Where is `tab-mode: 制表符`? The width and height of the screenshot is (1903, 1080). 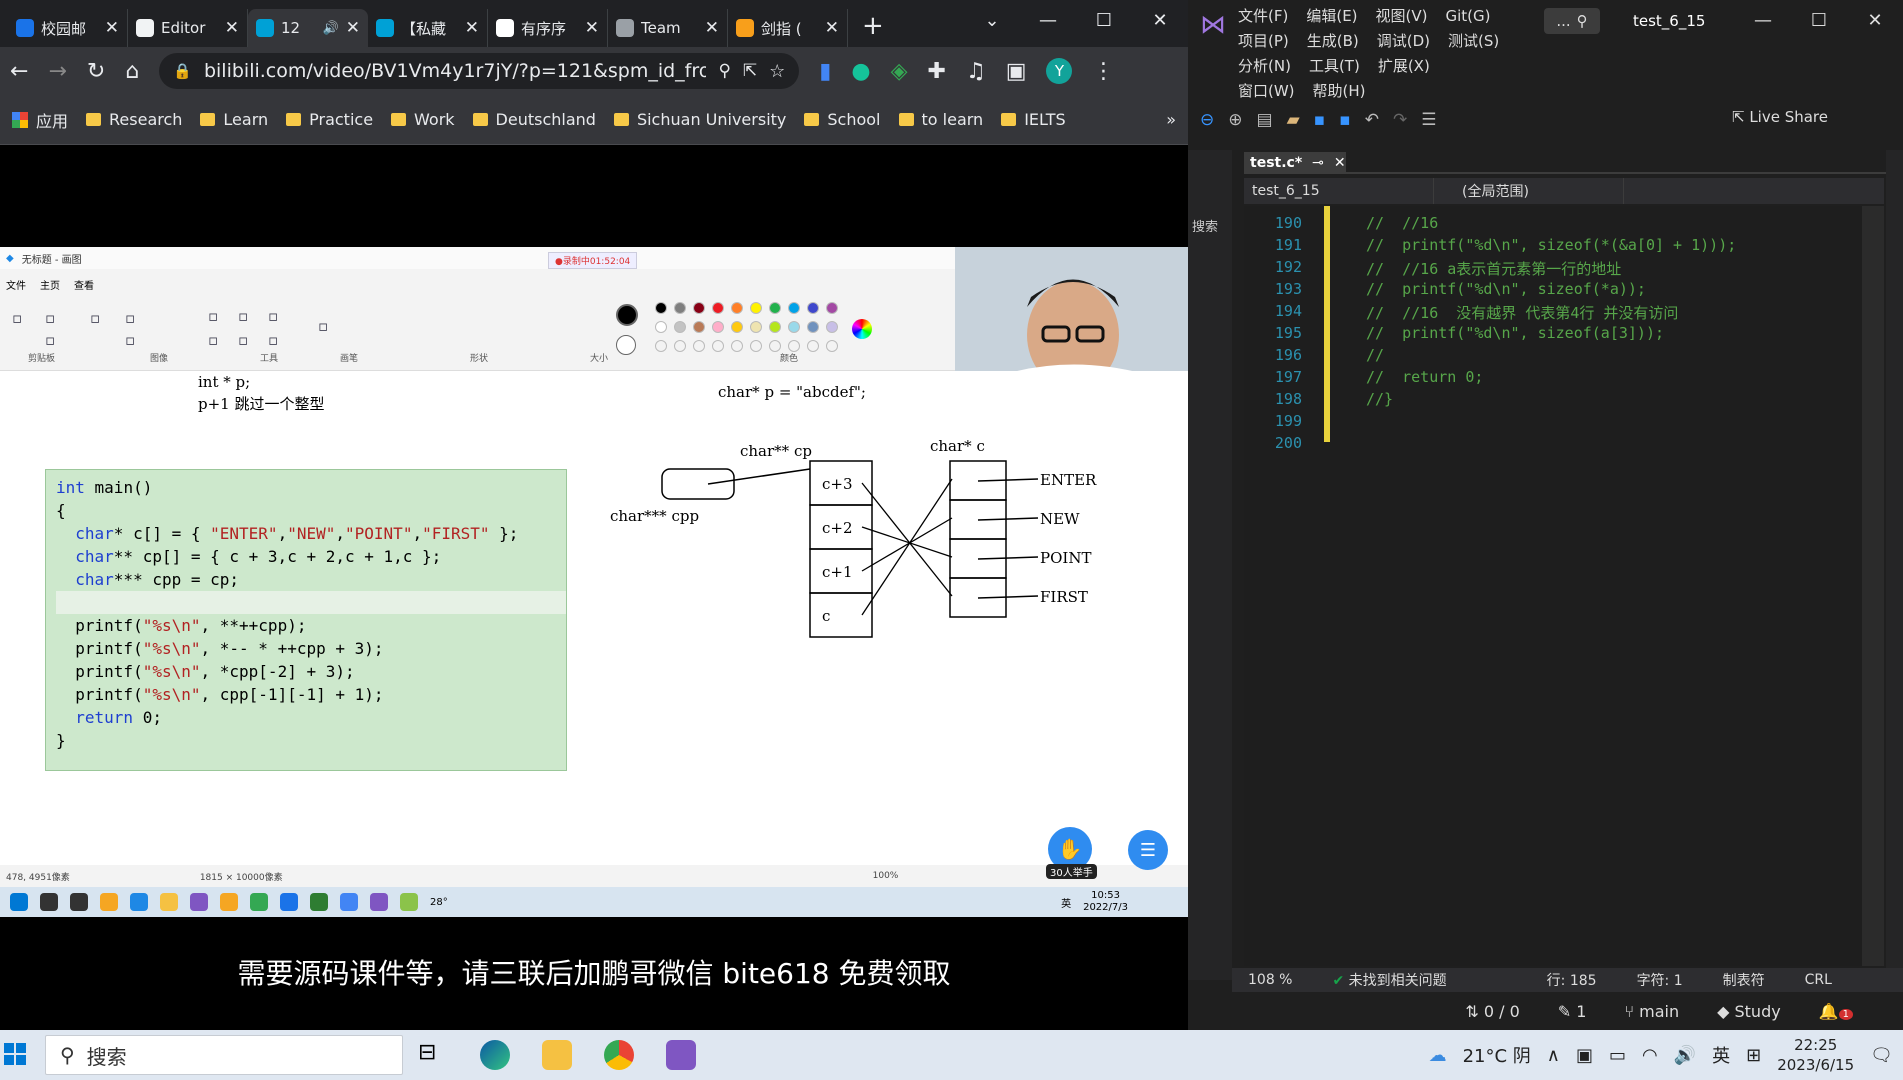
tab-mode: 制表符 is located at coordinates (1744, 980).